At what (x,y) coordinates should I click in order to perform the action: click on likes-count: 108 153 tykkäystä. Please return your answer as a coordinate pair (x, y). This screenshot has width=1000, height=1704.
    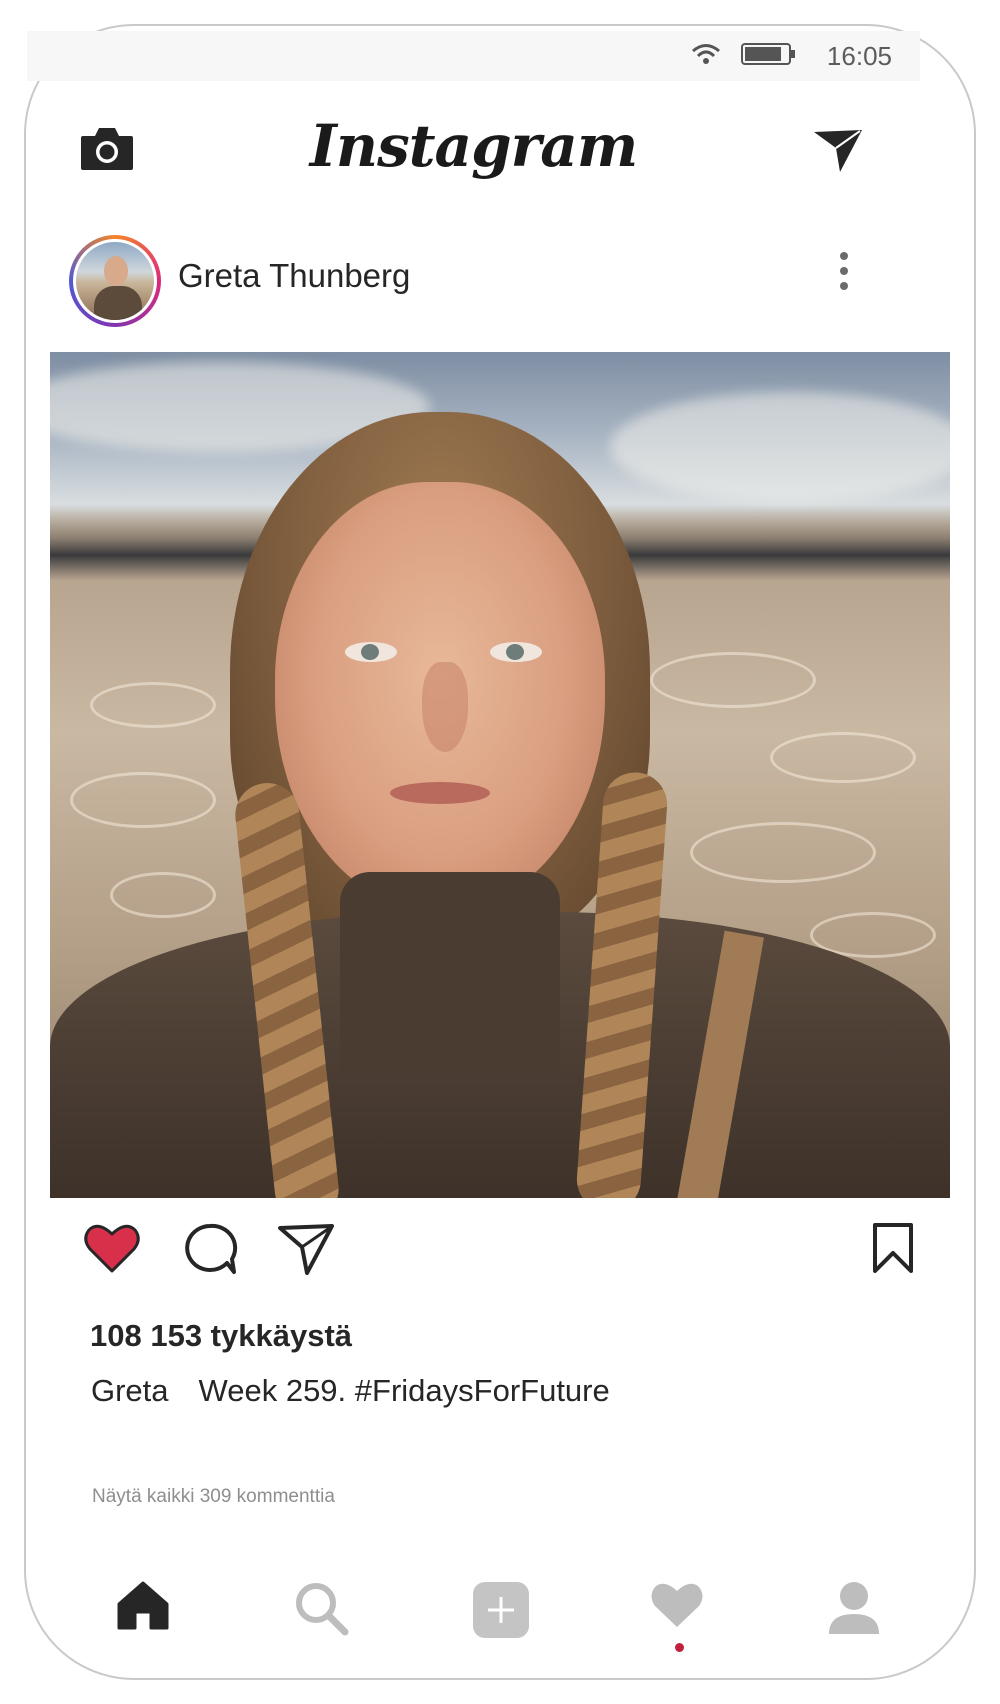
    Looking at the image, I should click on (221, 1336).